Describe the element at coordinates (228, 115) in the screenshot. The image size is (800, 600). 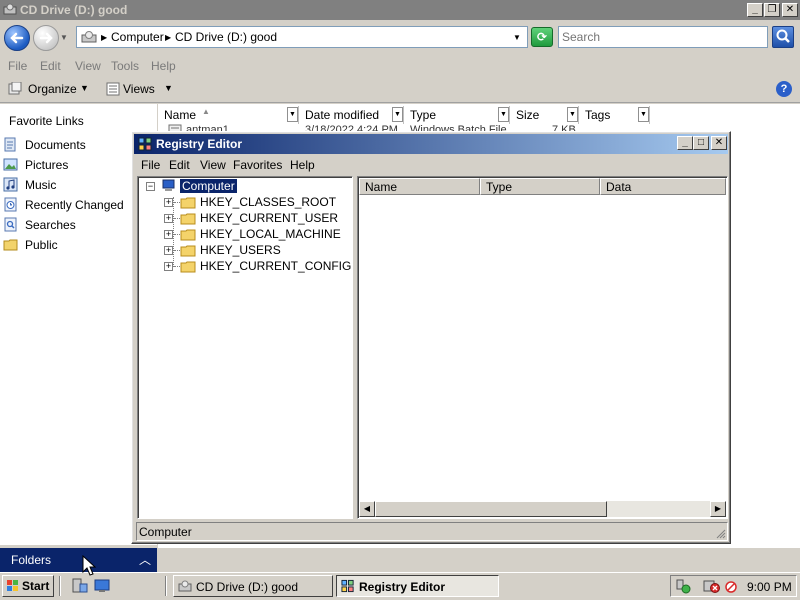
I see `column-header-name: Name ▲ ▼` at that location.